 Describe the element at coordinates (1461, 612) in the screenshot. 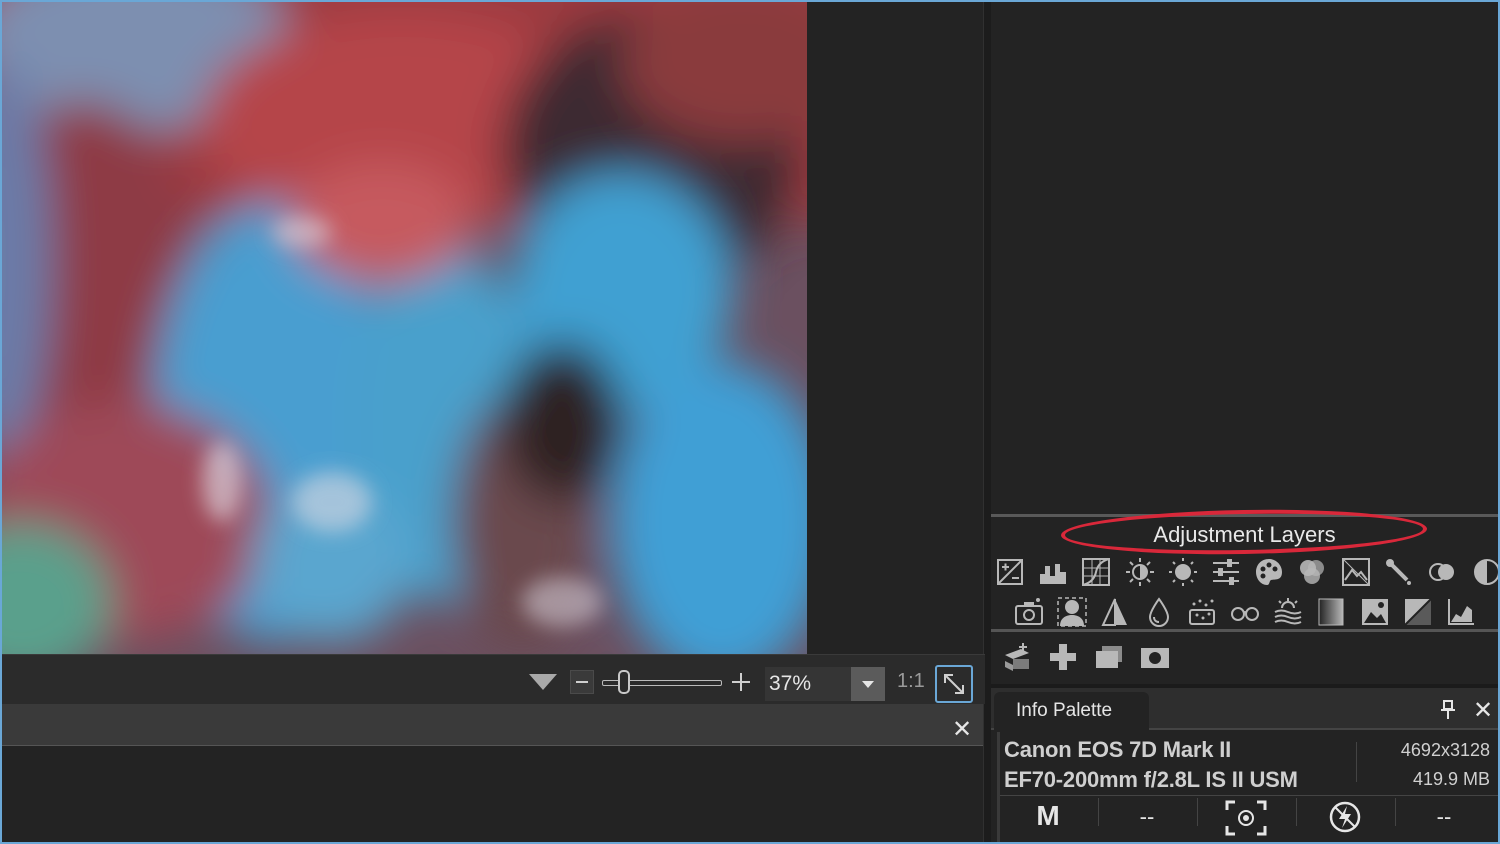

I see `chart-icon` at that location.